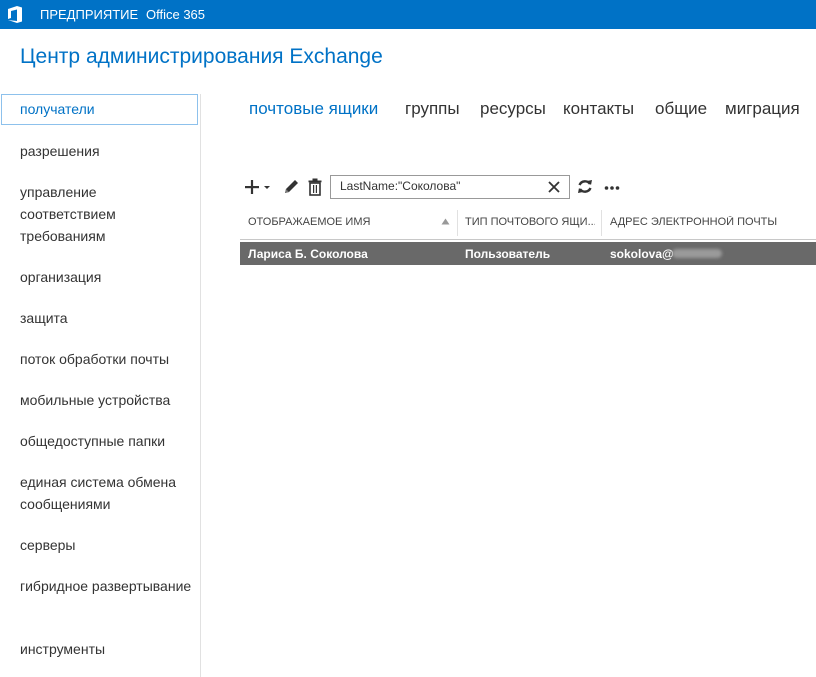 The image size is (816, 677). Describe the element at coordinates (107, 545) in the screenshot. I see `nav-item-servers: серверы` at that location.